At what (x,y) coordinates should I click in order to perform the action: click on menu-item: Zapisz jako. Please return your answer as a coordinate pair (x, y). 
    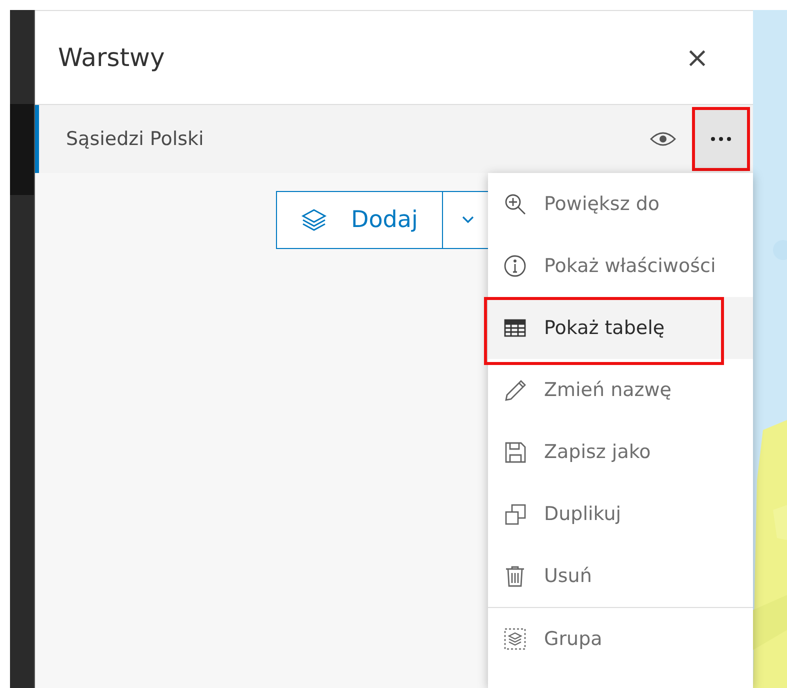
    Looking at the image, I should click on (620, 452).